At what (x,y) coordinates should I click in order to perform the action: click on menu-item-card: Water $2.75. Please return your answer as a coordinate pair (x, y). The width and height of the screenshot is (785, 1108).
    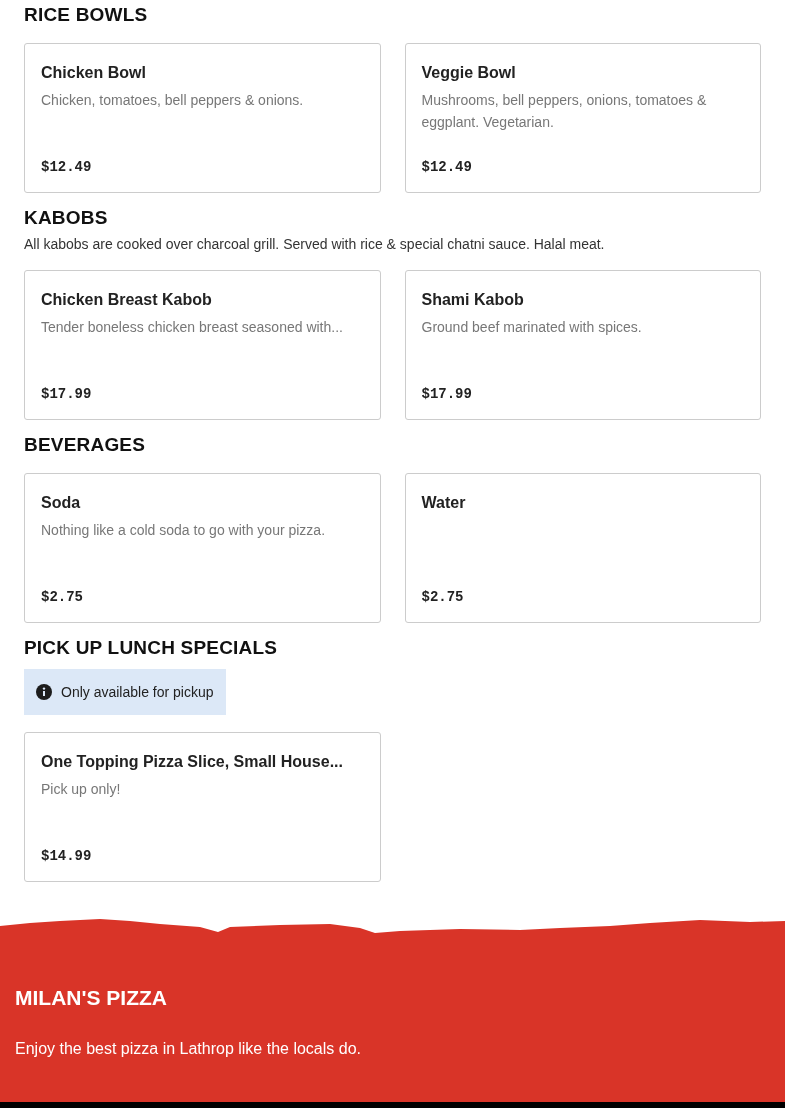
    Looking at the image, I should click on (582, 548).